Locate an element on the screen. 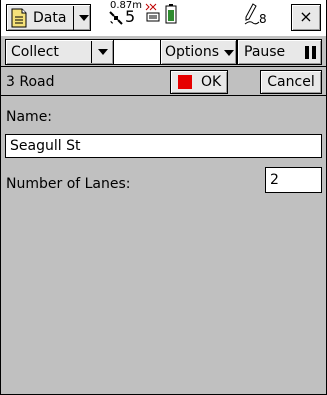 Image resolution: width=327 pixels, height=395 pixels. battery-icon is located at coordinates (171, 14).